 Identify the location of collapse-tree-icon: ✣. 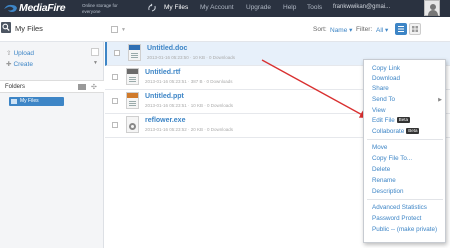
(94, 87).